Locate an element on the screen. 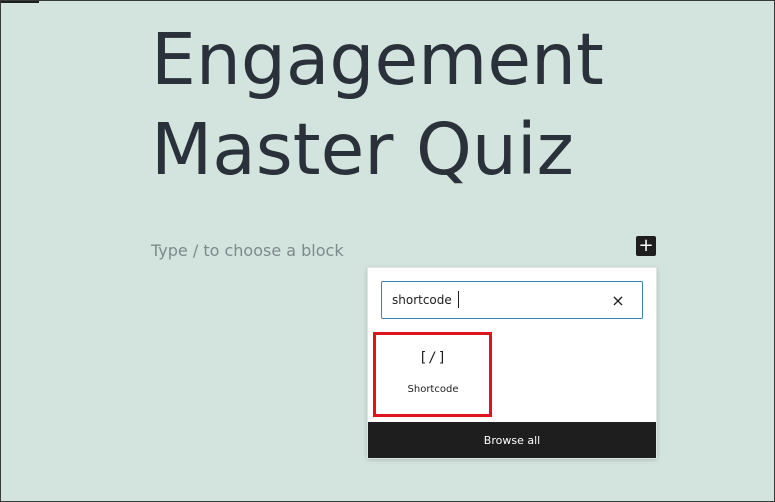 The height and width of the screenshot is (502, 775). block-search-box: × is located at coordinates (512, 300).